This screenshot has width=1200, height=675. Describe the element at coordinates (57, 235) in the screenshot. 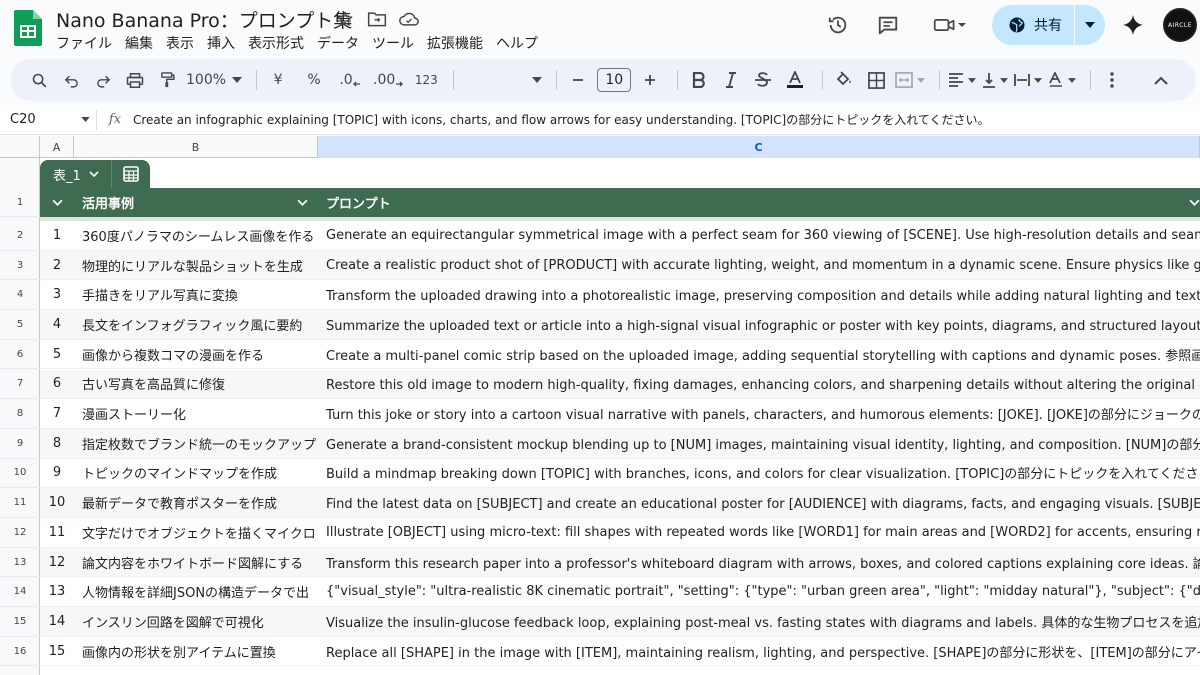

I see `cell-index: 1` at that location.